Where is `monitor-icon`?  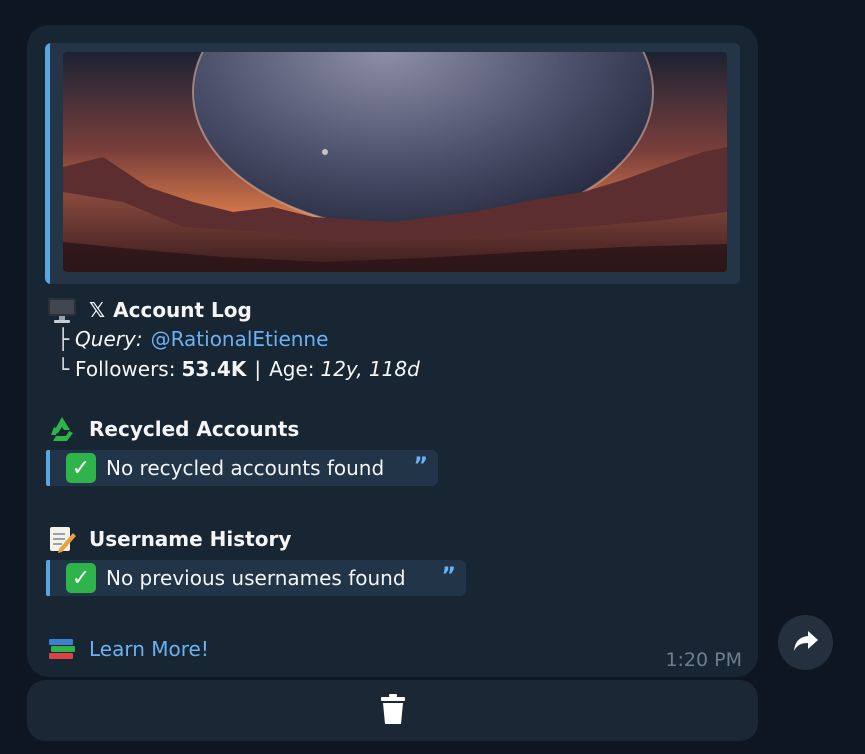
monitor-icon is located at coordinates (62, 310).